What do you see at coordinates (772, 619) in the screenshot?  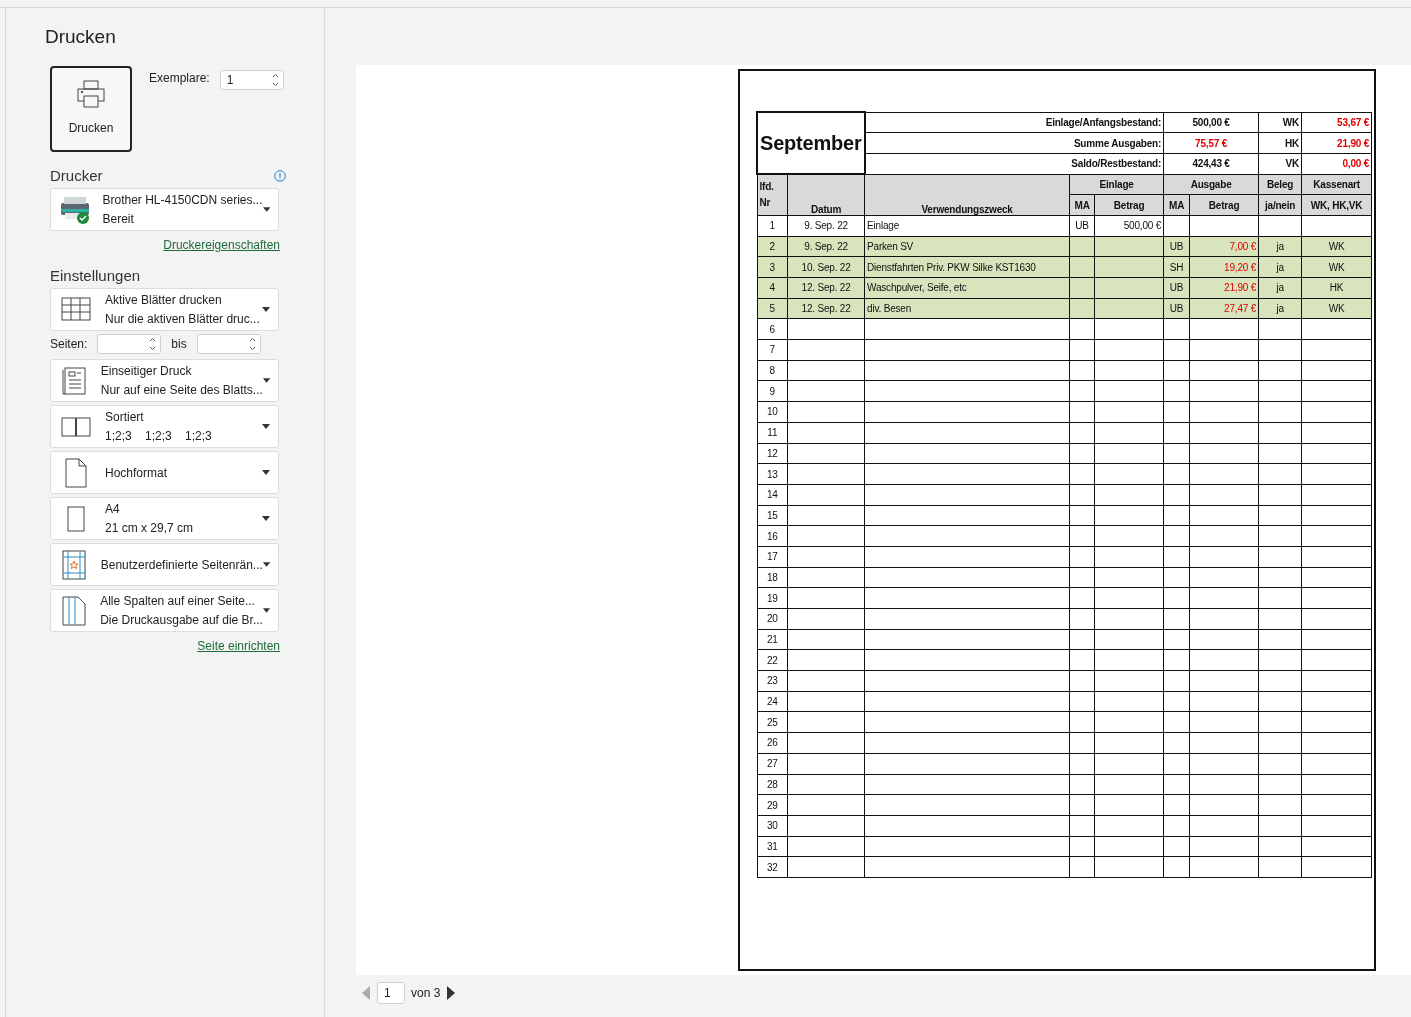 I see `table-cell: 20` at bounding box center [772, 619].